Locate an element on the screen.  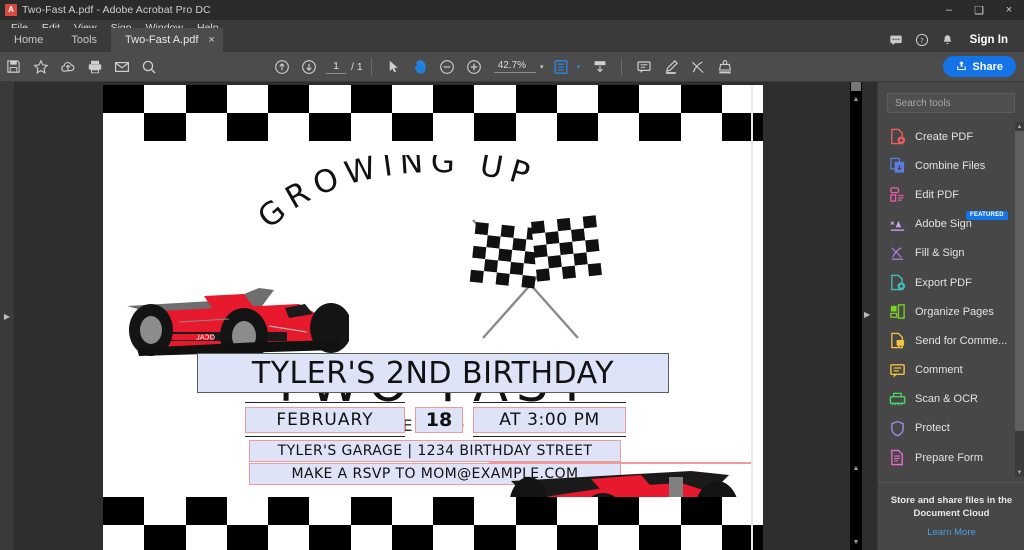
scroll-page-up-icon: ▲ is located at coordinates (856, 468).